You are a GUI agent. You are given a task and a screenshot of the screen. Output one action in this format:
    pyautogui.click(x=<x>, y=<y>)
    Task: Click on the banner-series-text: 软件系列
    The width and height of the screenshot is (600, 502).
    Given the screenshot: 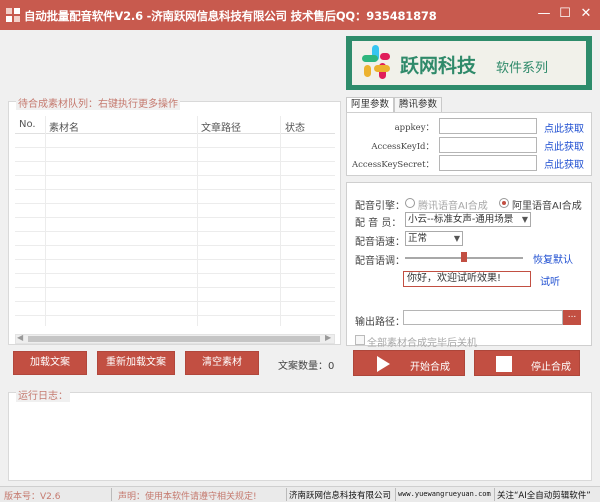 What is the action you would take?
    pyautogui.click(x=522, y=68)
    